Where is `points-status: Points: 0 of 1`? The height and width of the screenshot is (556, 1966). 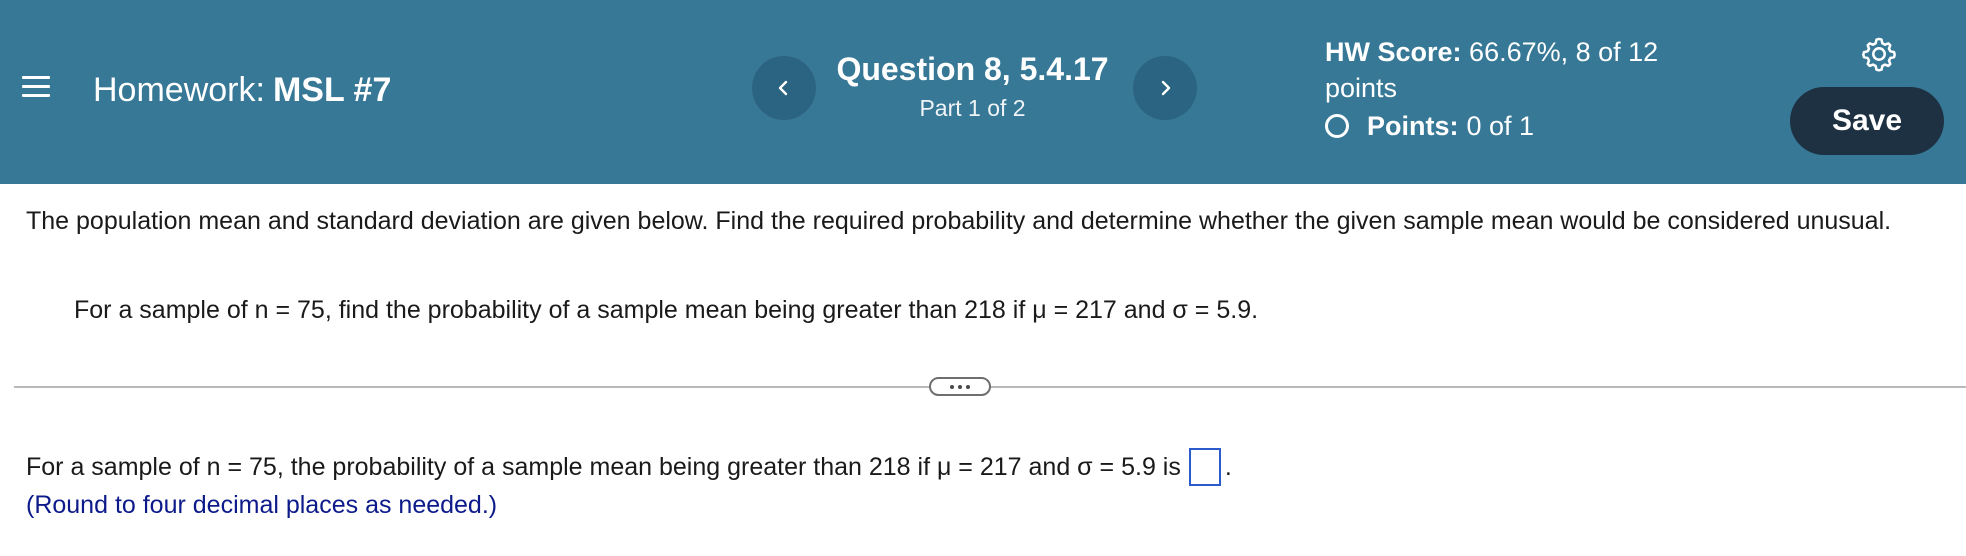
points-status: Points: 0 of 1 is located at coordinates (1429, 126).